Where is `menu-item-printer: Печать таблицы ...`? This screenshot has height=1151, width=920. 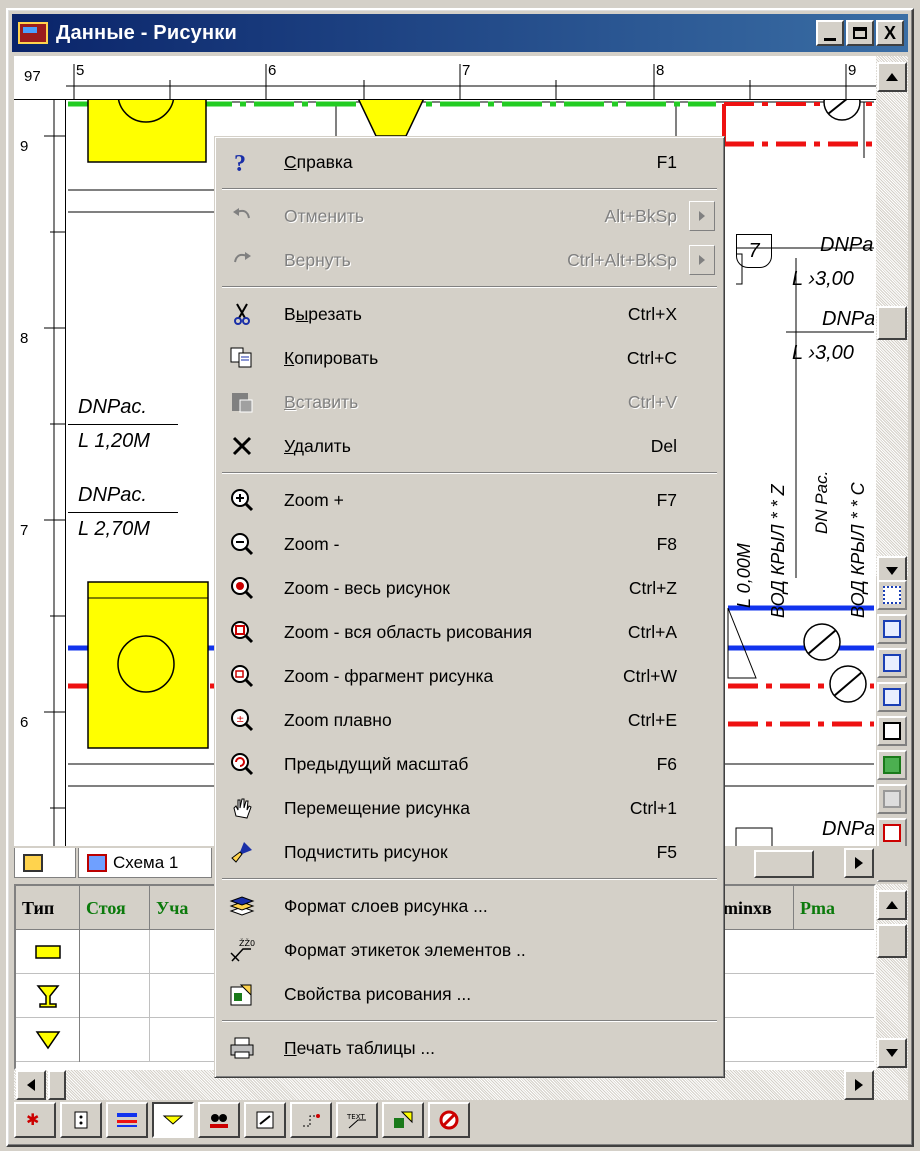
menu-item-printer: Печать таблицы ... is located at coordinates (469, 1048).